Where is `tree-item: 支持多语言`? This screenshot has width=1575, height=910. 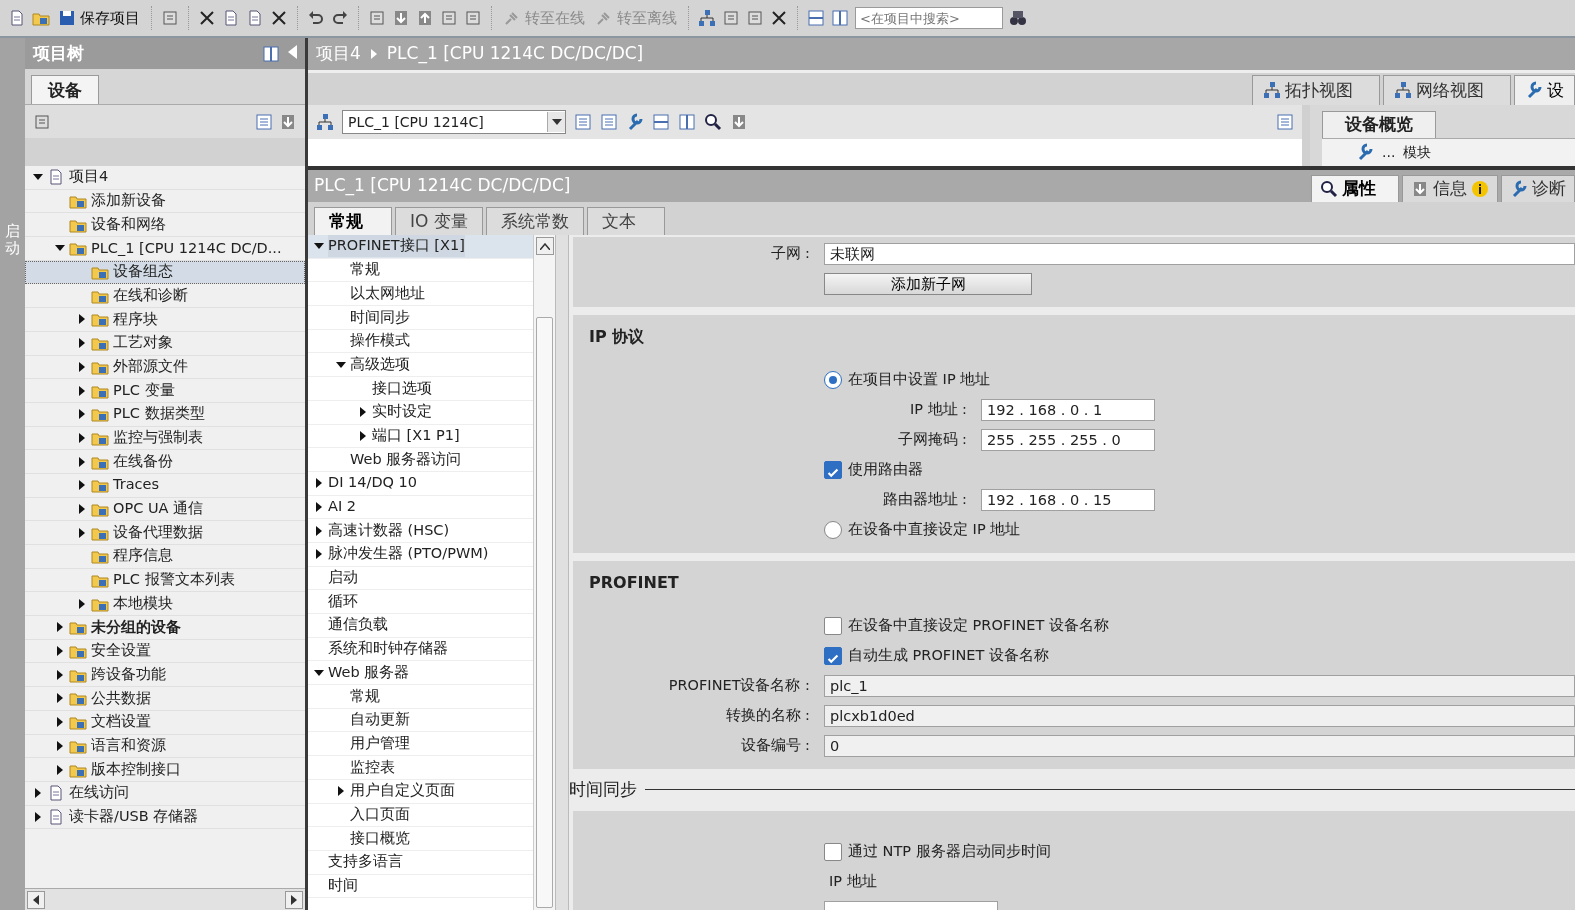
tree-item: 支持多语言 is located at coordinates (420, 862).